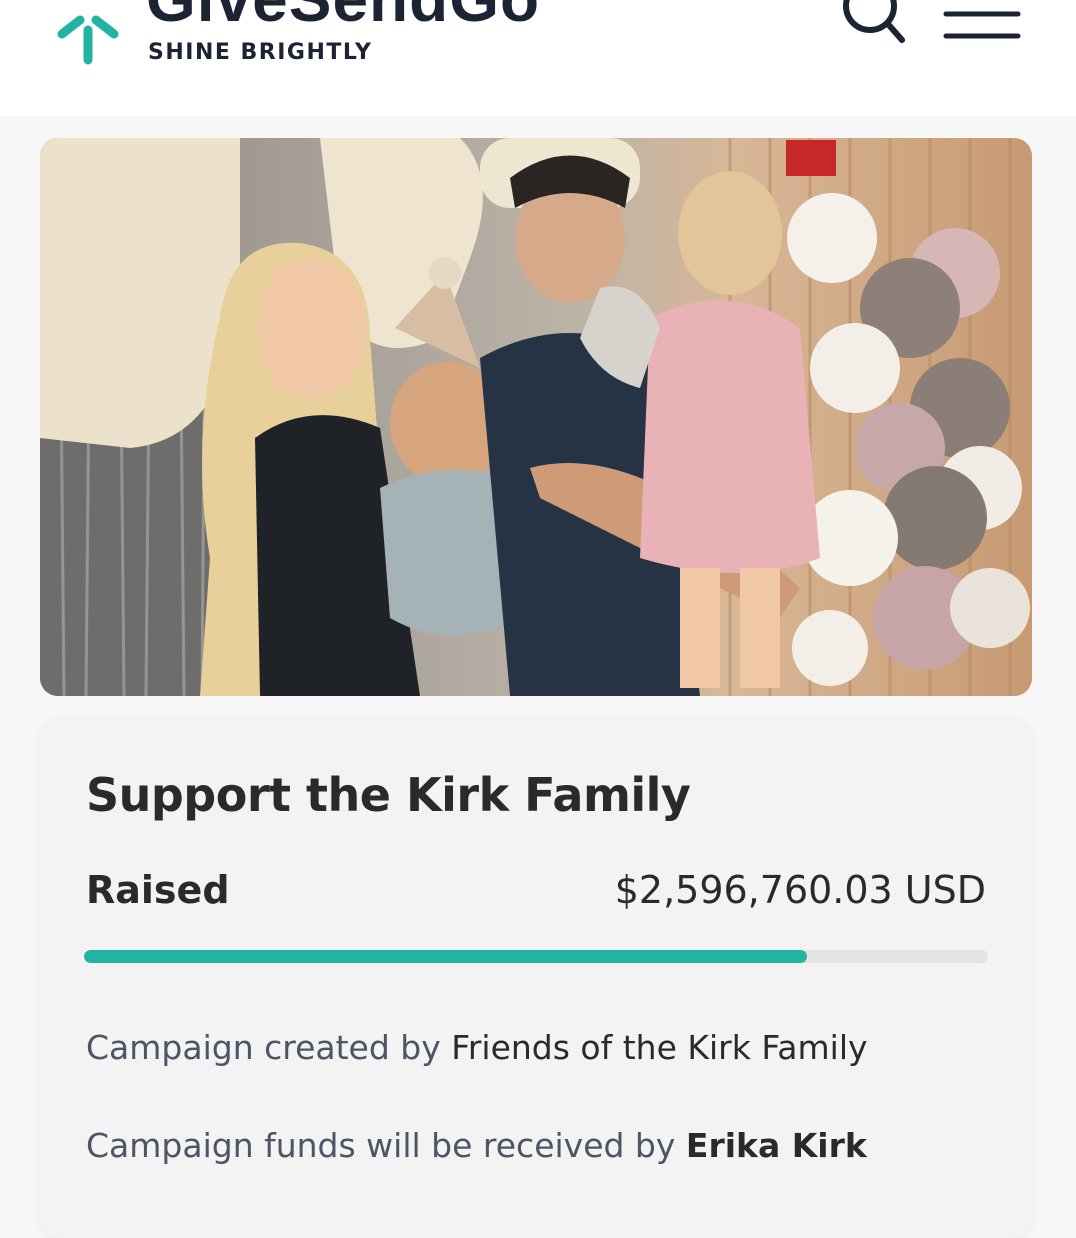 This screenshot has width=1076, height=1238. What do you see at coordinates (538, 58) in the screenshot?
I see `site-header: GiveSendGo SHINE BRIGHTLY` at bounding box center [538, 58].